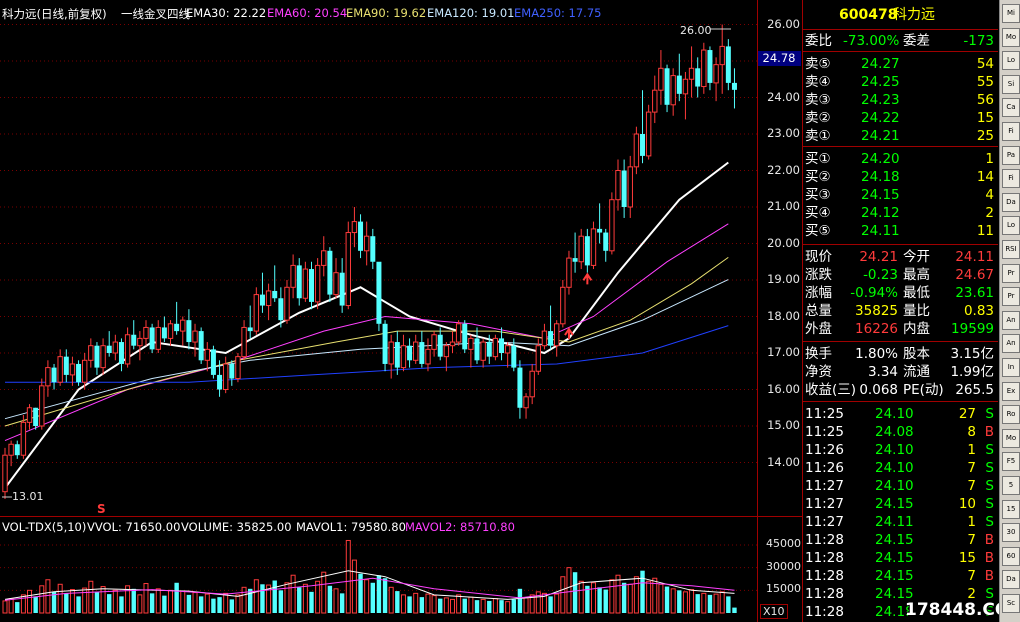 The width and height of the screenshot is (1020, 622). Describe the element at coordinates (54, 14) in the screenshot. I see `chart-stock-label: 科力远(日线,前复权)` at that location.